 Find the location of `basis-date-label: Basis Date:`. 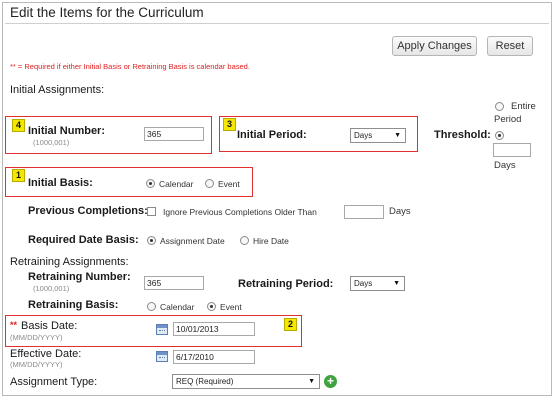

basis-date-label: Basis Date: is located at coordinates (49, 326).